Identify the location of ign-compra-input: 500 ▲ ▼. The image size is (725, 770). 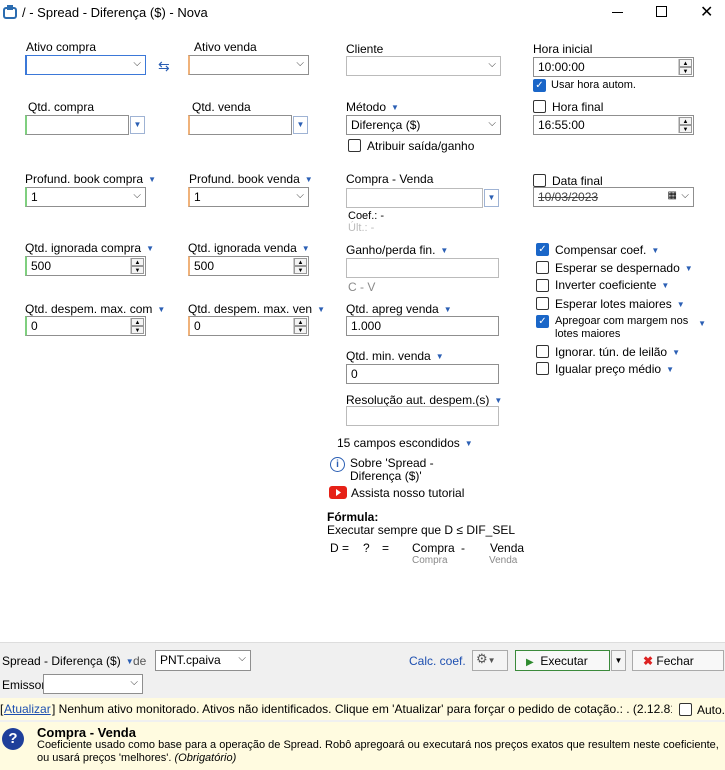
(85, 266).